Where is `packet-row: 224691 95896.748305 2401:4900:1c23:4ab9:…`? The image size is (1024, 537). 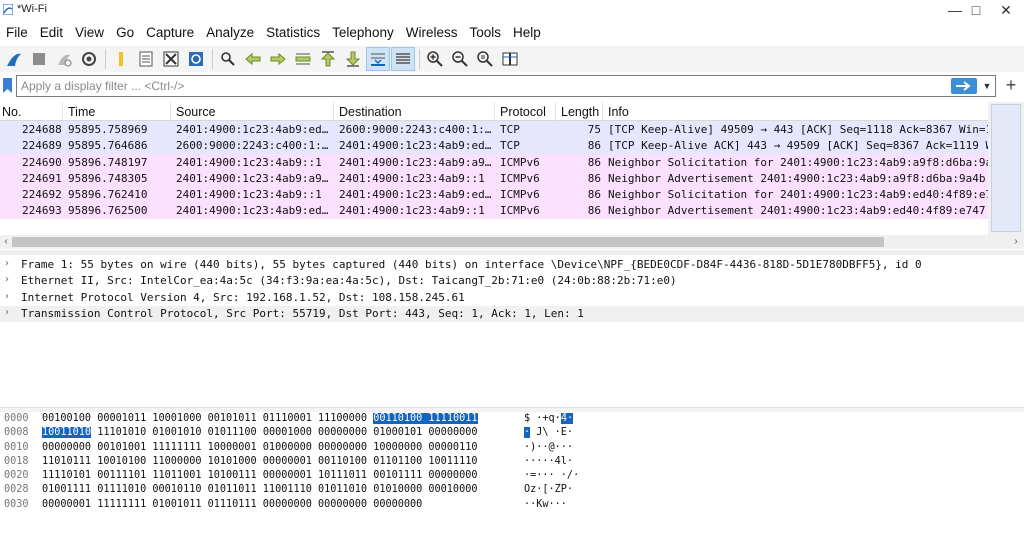 packet-row: 224691 95896.748305 2401:4900:1c23:4ab9:… is located at coordinates (494, 178).